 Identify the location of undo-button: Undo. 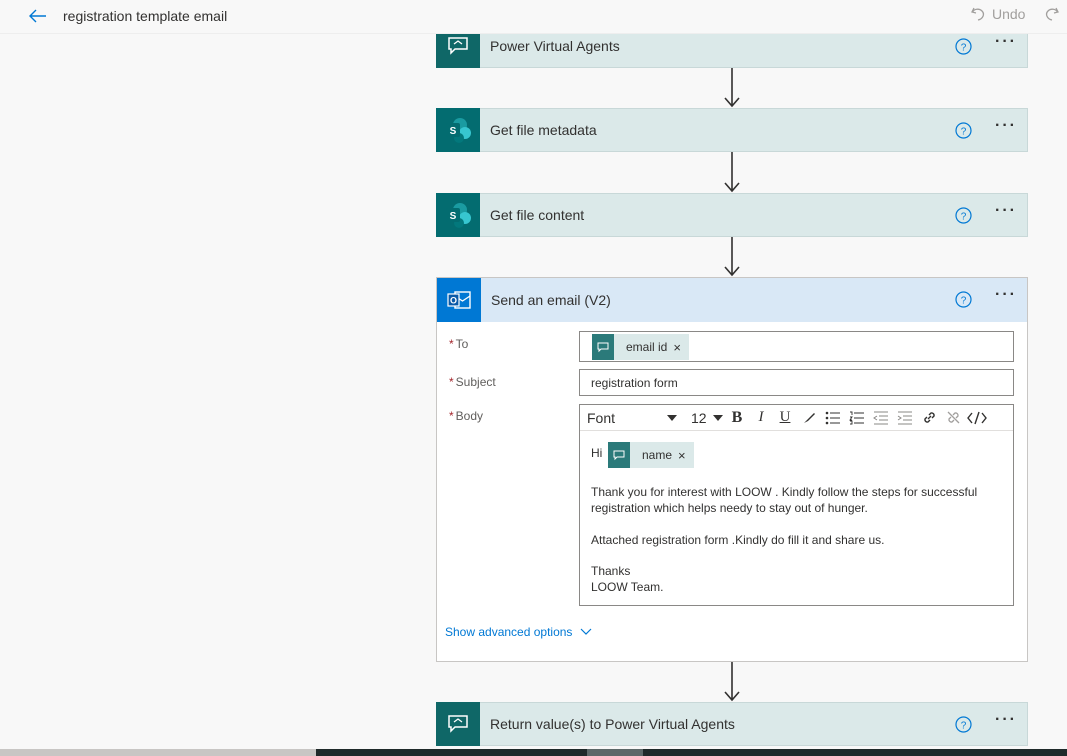
(997, 14).